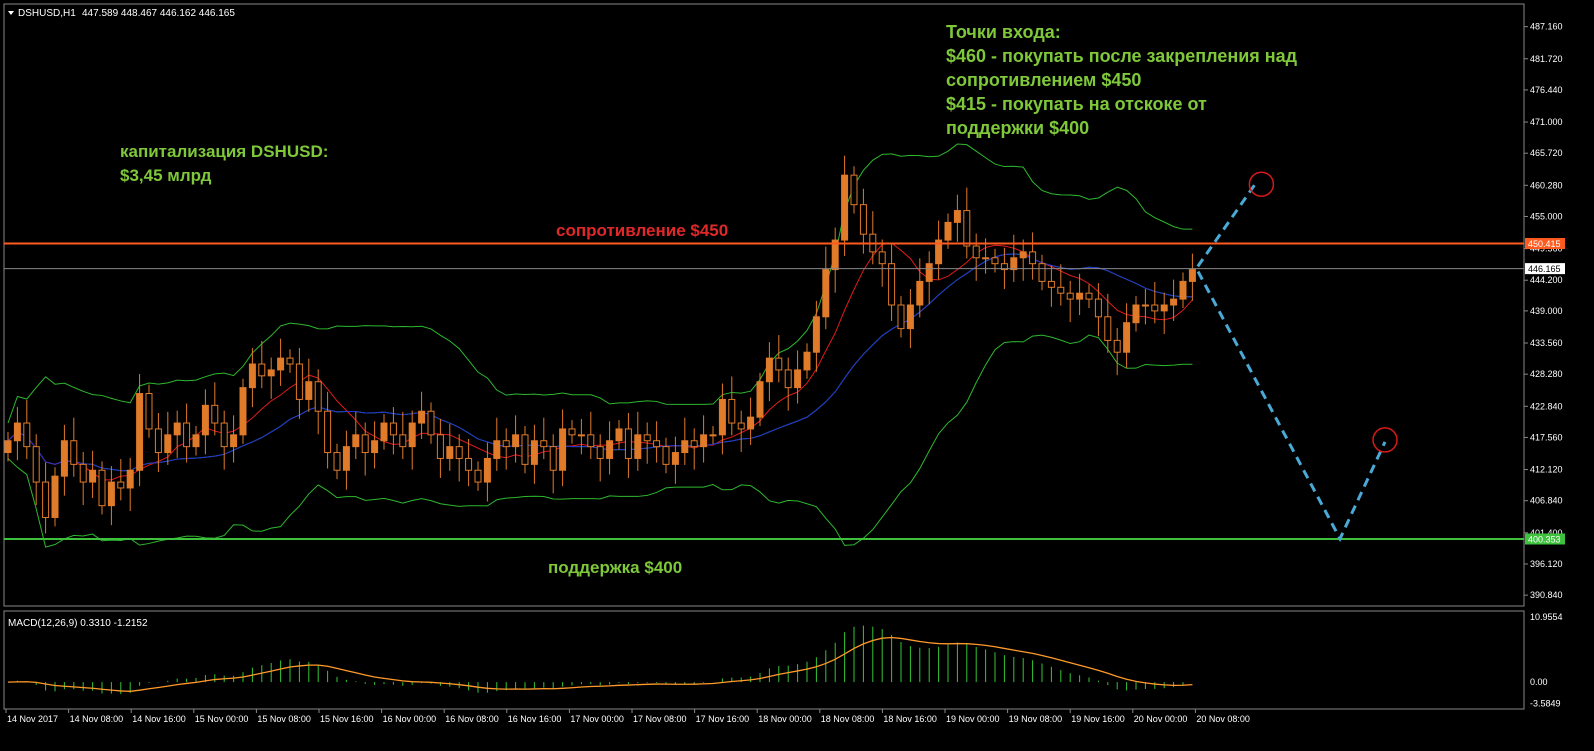 This screenshot has height=751, width=1594. I want to click on time-tick-label: 17 Nov 16:00, so click(723, 719).